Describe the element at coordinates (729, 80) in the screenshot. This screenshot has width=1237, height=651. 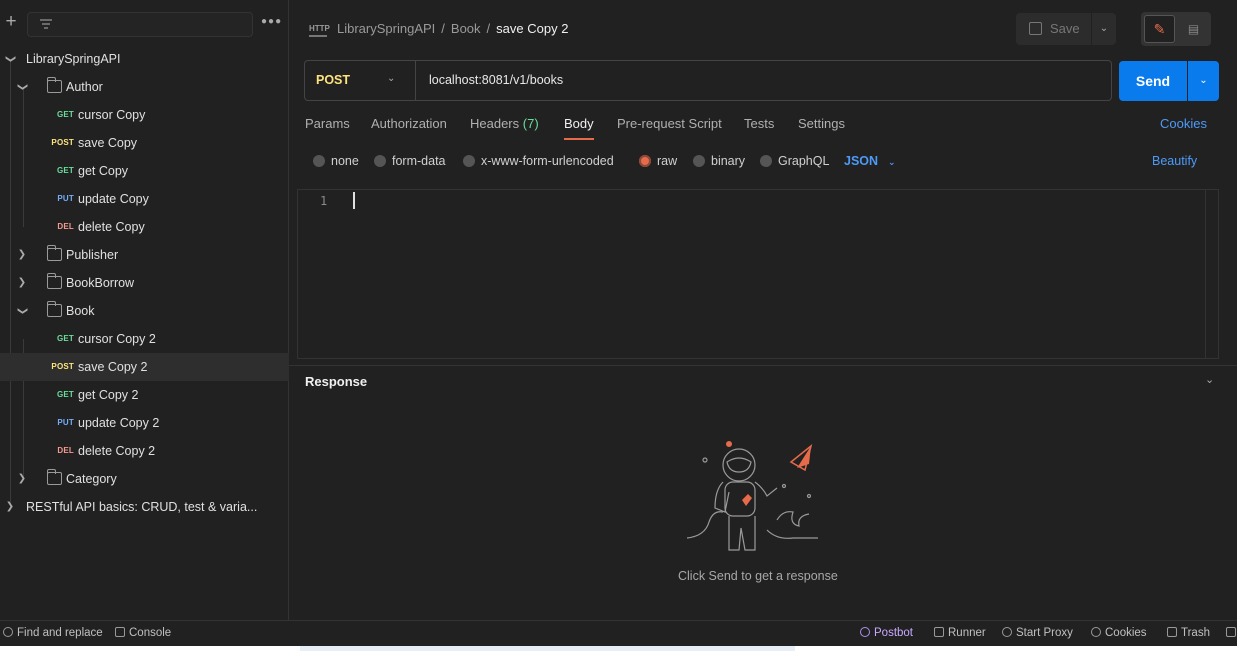
I see `url-input` at that location.